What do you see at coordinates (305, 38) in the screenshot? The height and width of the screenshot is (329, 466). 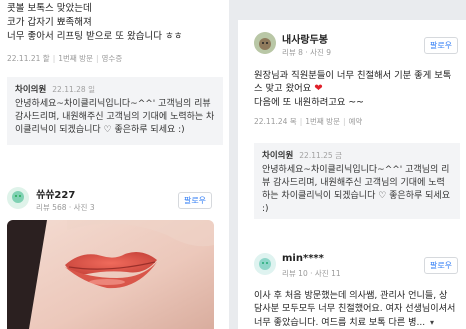 I see `reviewer-name: 내사랑두봉` at bounding box center [305, 38].